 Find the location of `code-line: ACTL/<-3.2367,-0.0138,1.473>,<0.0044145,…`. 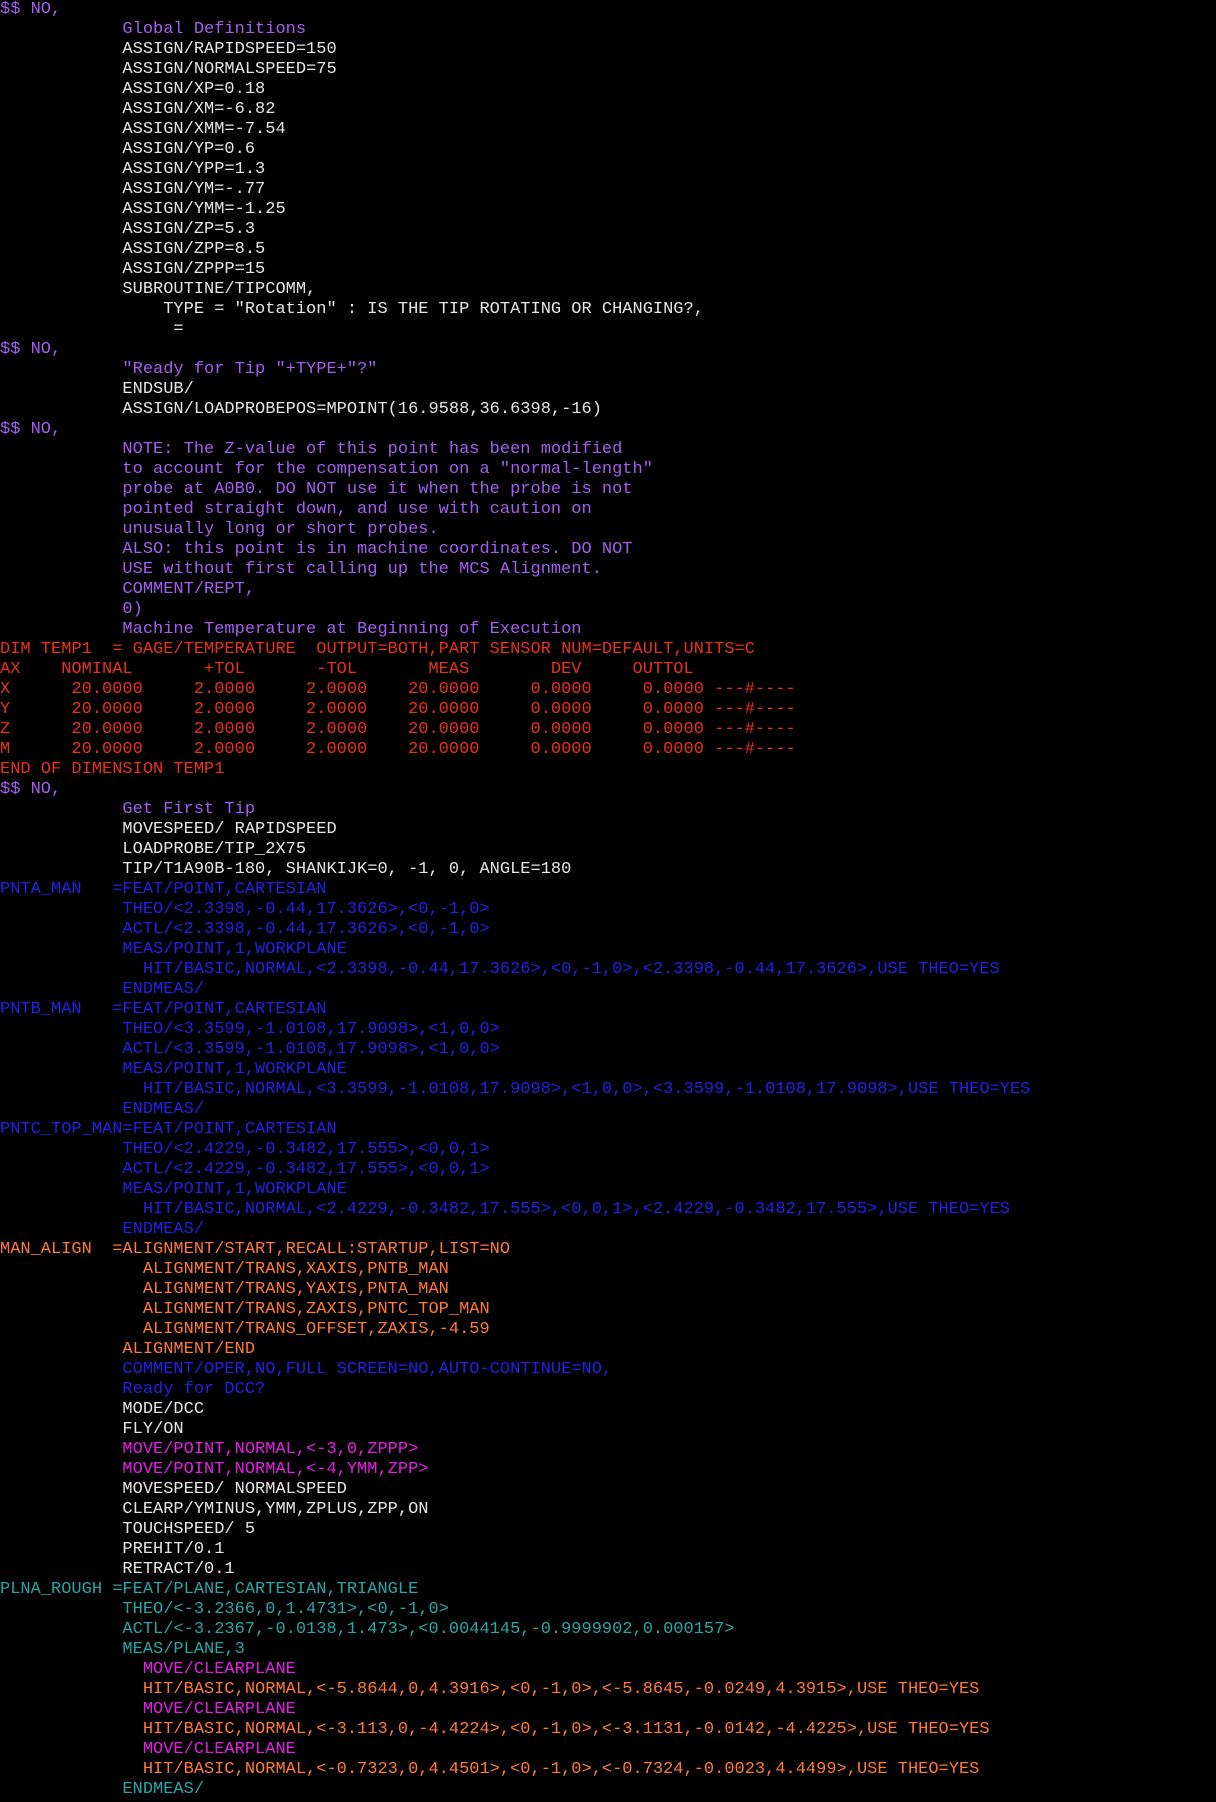

code-line: ACTL/<-3.2367,-0.0138,1.473>,<0.0044145,… is located at coordinates (608, 1630).